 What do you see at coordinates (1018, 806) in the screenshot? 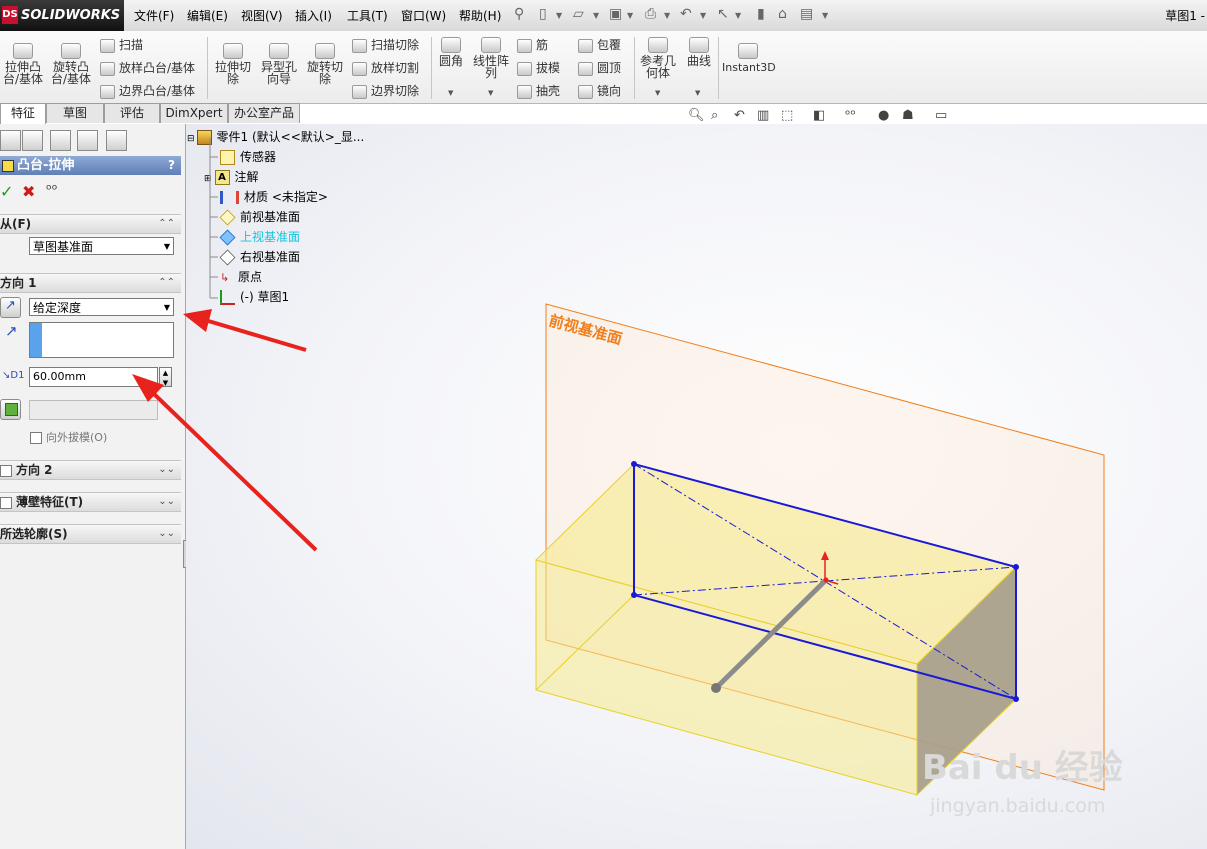
I see `baidu-watermark-url: jingyan.baidu.com` at bounding box center [1018, 806].